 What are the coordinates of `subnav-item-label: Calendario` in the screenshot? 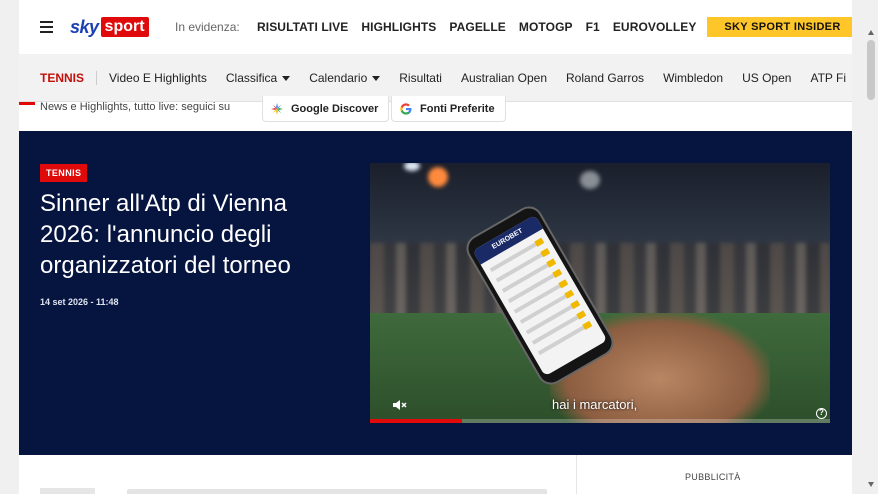 It's located at (338, 78).